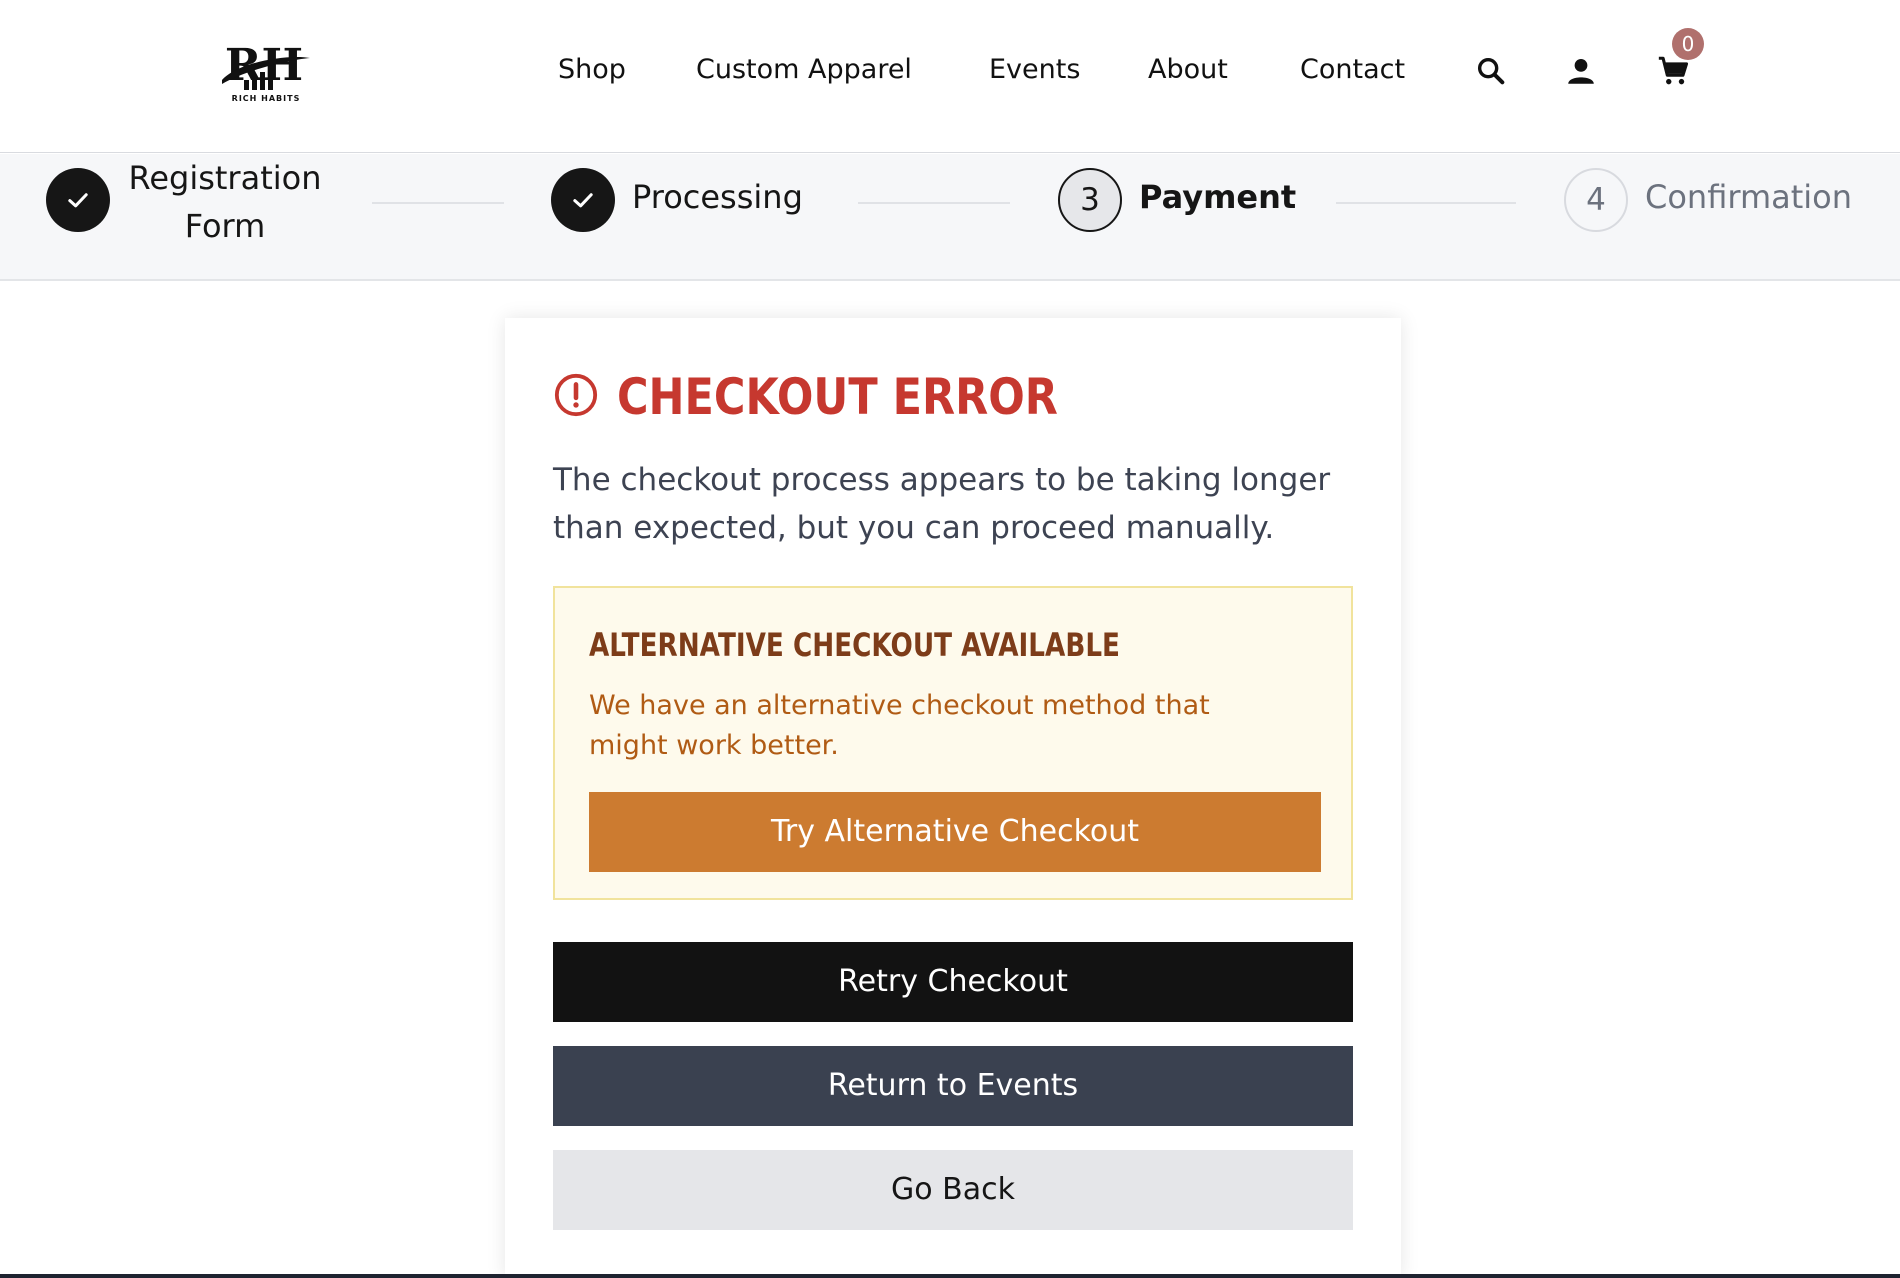 This screenshot has height=1278, width=1900. I want to click on nav-custom-apparel: Custom Apparel, so click(804, 69).